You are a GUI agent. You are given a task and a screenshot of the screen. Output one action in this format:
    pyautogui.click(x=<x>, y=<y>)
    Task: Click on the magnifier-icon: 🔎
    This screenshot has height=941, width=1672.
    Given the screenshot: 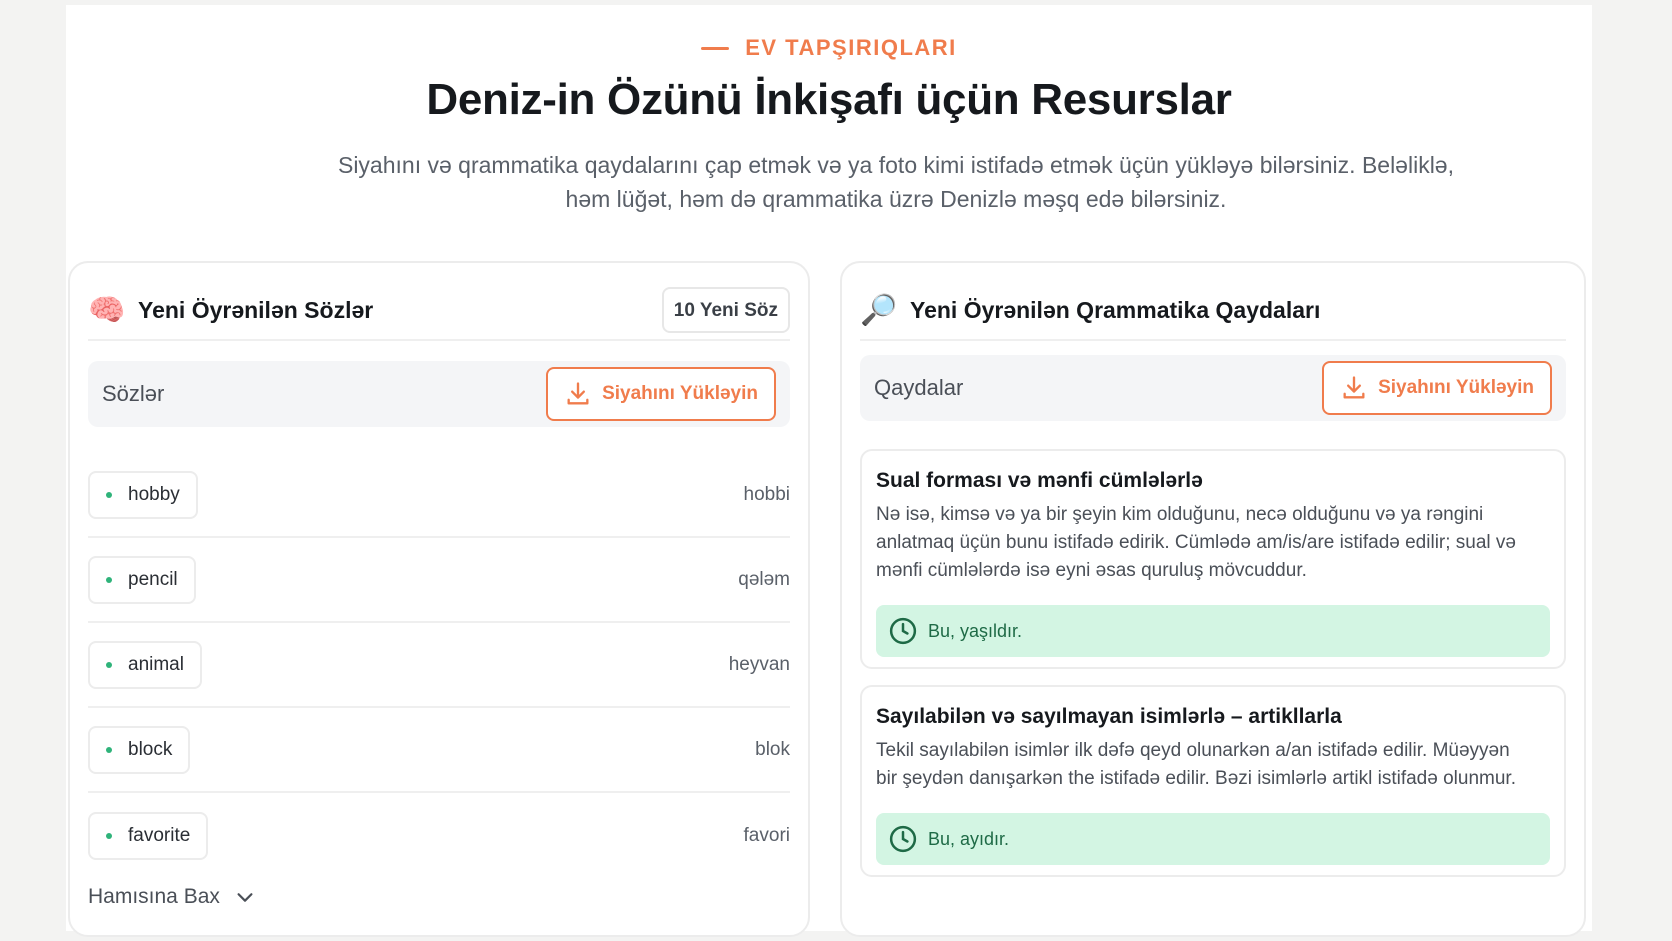 What is the action you would take?
    pyautogui.click(x=879, y=310)
    